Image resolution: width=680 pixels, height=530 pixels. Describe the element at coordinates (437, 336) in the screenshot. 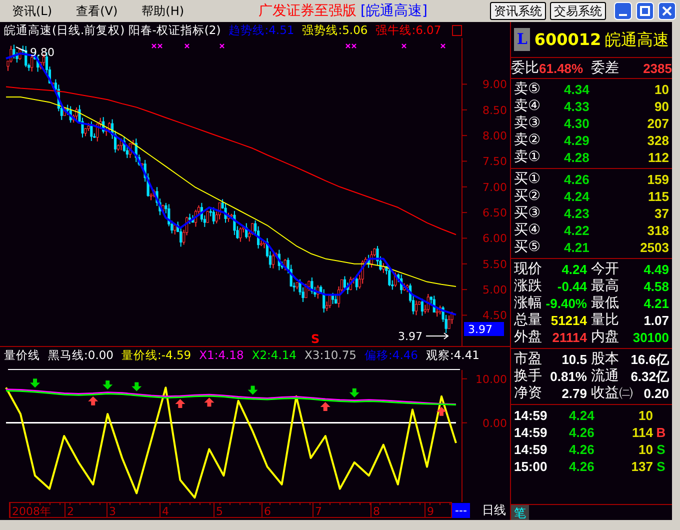

I see `arrow-icon` at that location.